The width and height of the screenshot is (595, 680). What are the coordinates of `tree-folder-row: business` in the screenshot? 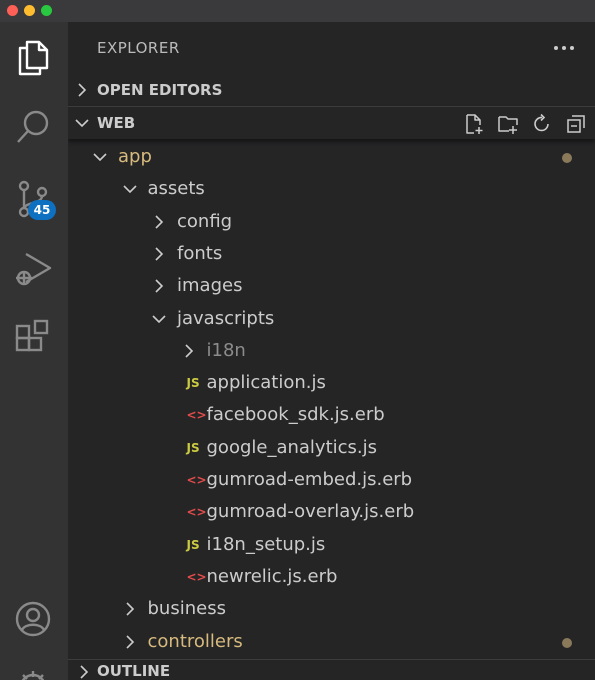 It's located at (331, 609).